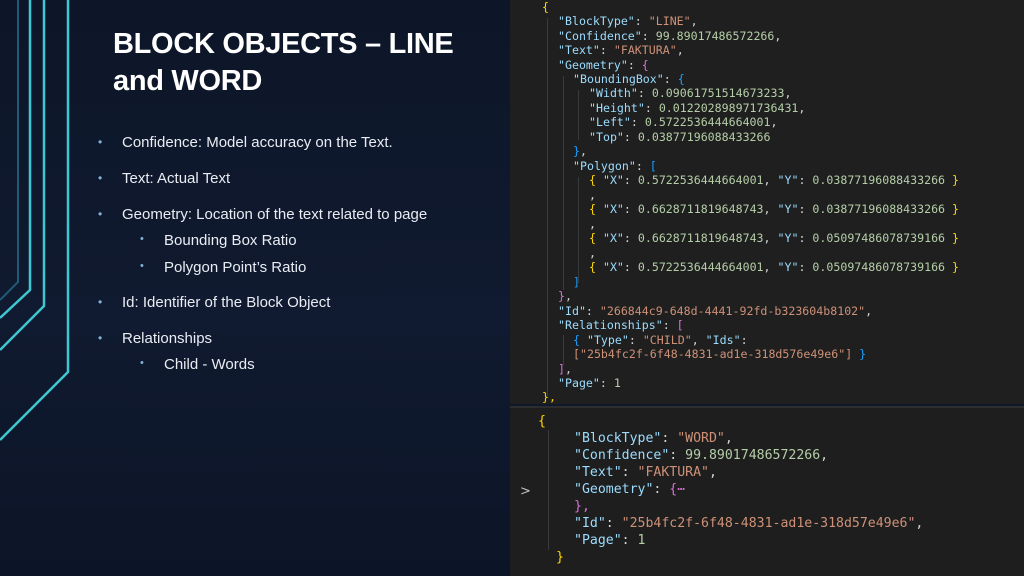 This screenshot has width=1024, height=576. I want to click on bullet-text: Bounding Box Ratio, so click(230, 240).